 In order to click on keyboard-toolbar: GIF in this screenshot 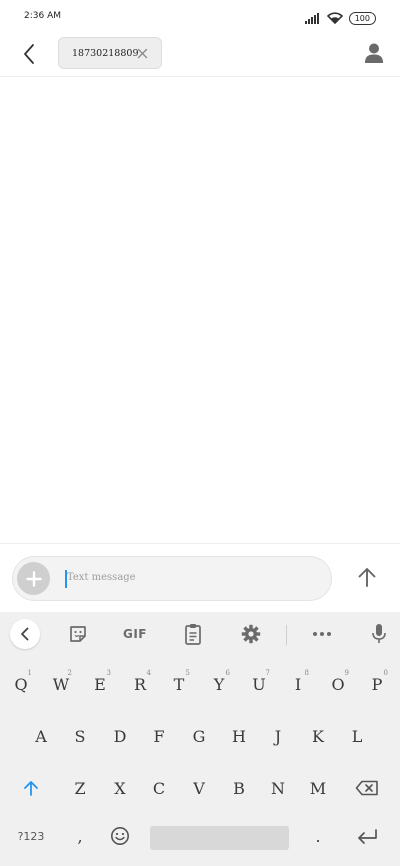, I will do `click(200, 634)`.